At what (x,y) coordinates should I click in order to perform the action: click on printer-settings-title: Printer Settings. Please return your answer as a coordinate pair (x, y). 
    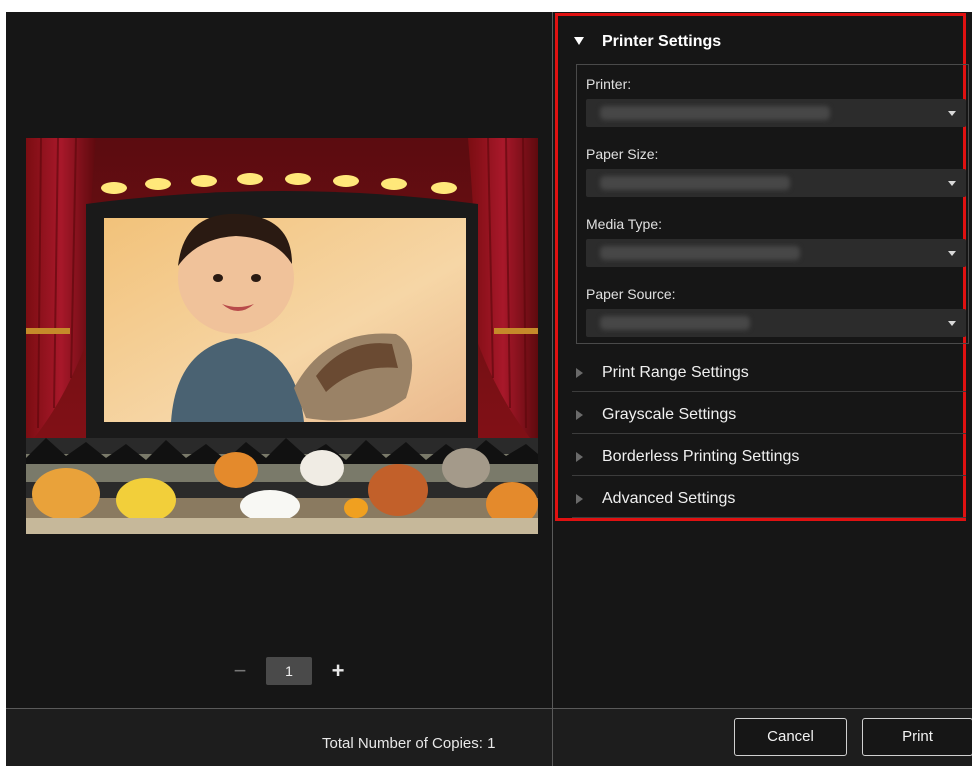
    Looking at the image, I should click on (662, 41).